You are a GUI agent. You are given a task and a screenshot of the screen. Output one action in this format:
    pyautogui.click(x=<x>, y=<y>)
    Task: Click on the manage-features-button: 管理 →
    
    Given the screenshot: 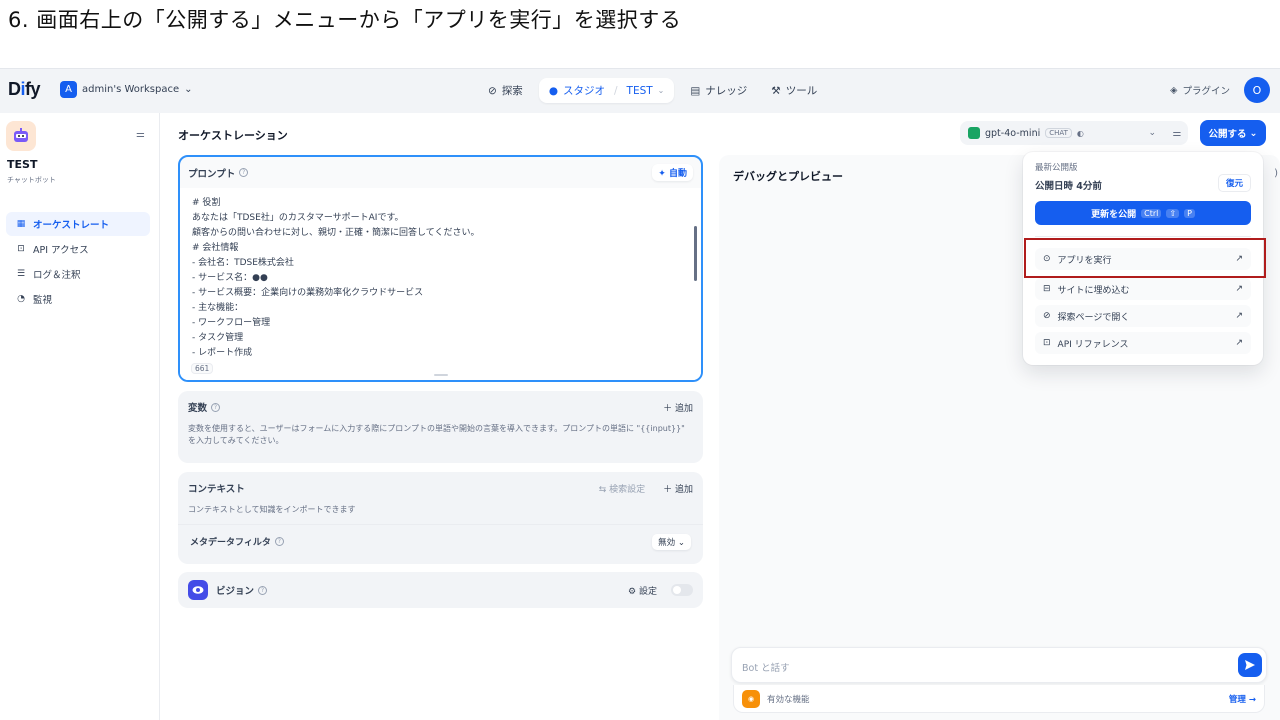 What is the action you would take?
    pyautogui.click(x=1242, y=699)
    